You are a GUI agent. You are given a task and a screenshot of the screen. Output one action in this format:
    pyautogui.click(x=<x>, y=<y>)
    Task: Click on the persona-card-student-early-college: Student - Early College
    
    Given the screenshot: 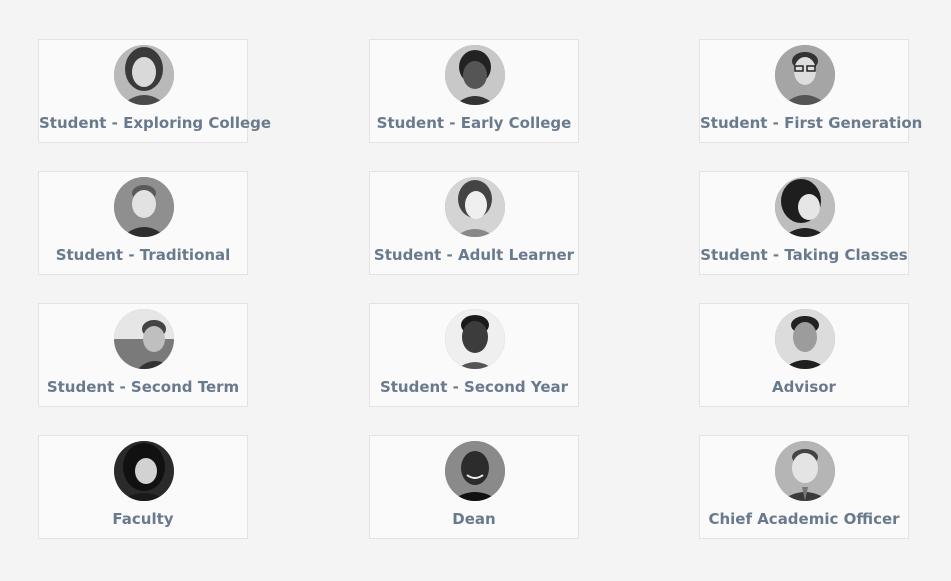 What is the action you would take?
    pyautogui.click(x=474, y=91)
    